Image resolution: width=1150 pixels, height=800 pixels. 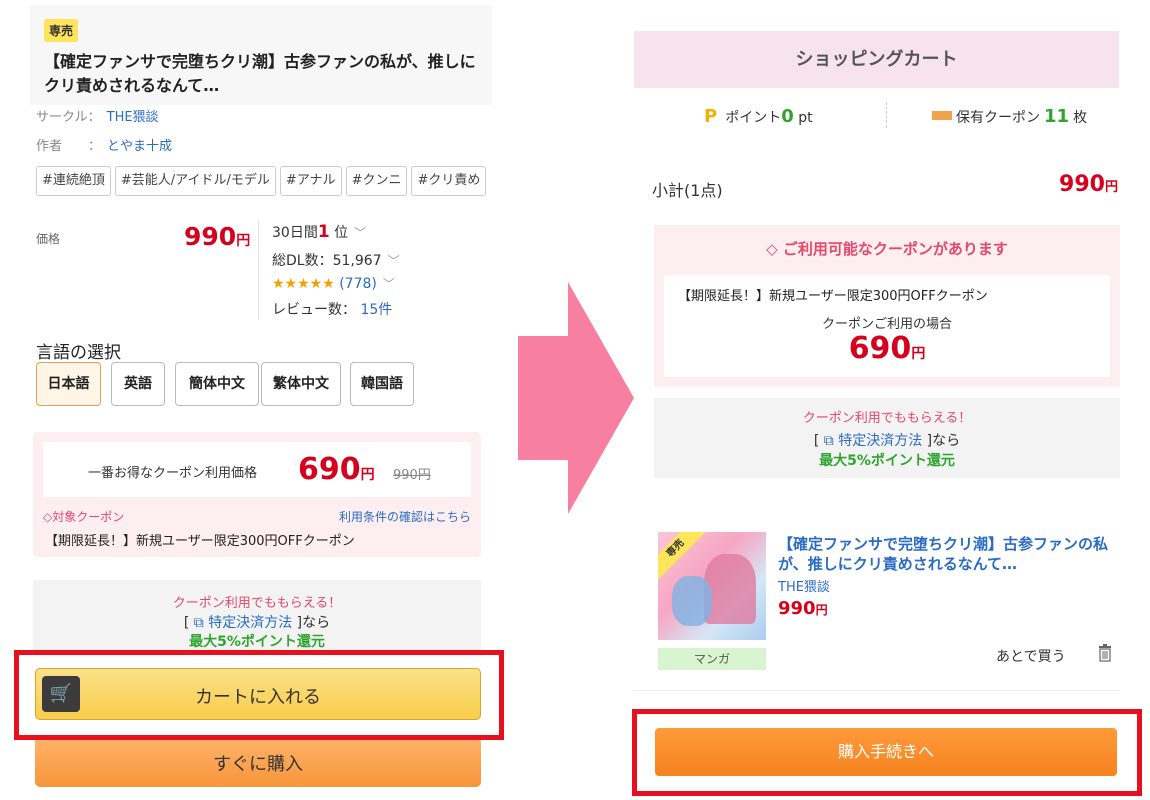 What do you see at coordinates (576, 398) in the screenshot?
I see `transition-arrow` at bounding box center [576, 398].